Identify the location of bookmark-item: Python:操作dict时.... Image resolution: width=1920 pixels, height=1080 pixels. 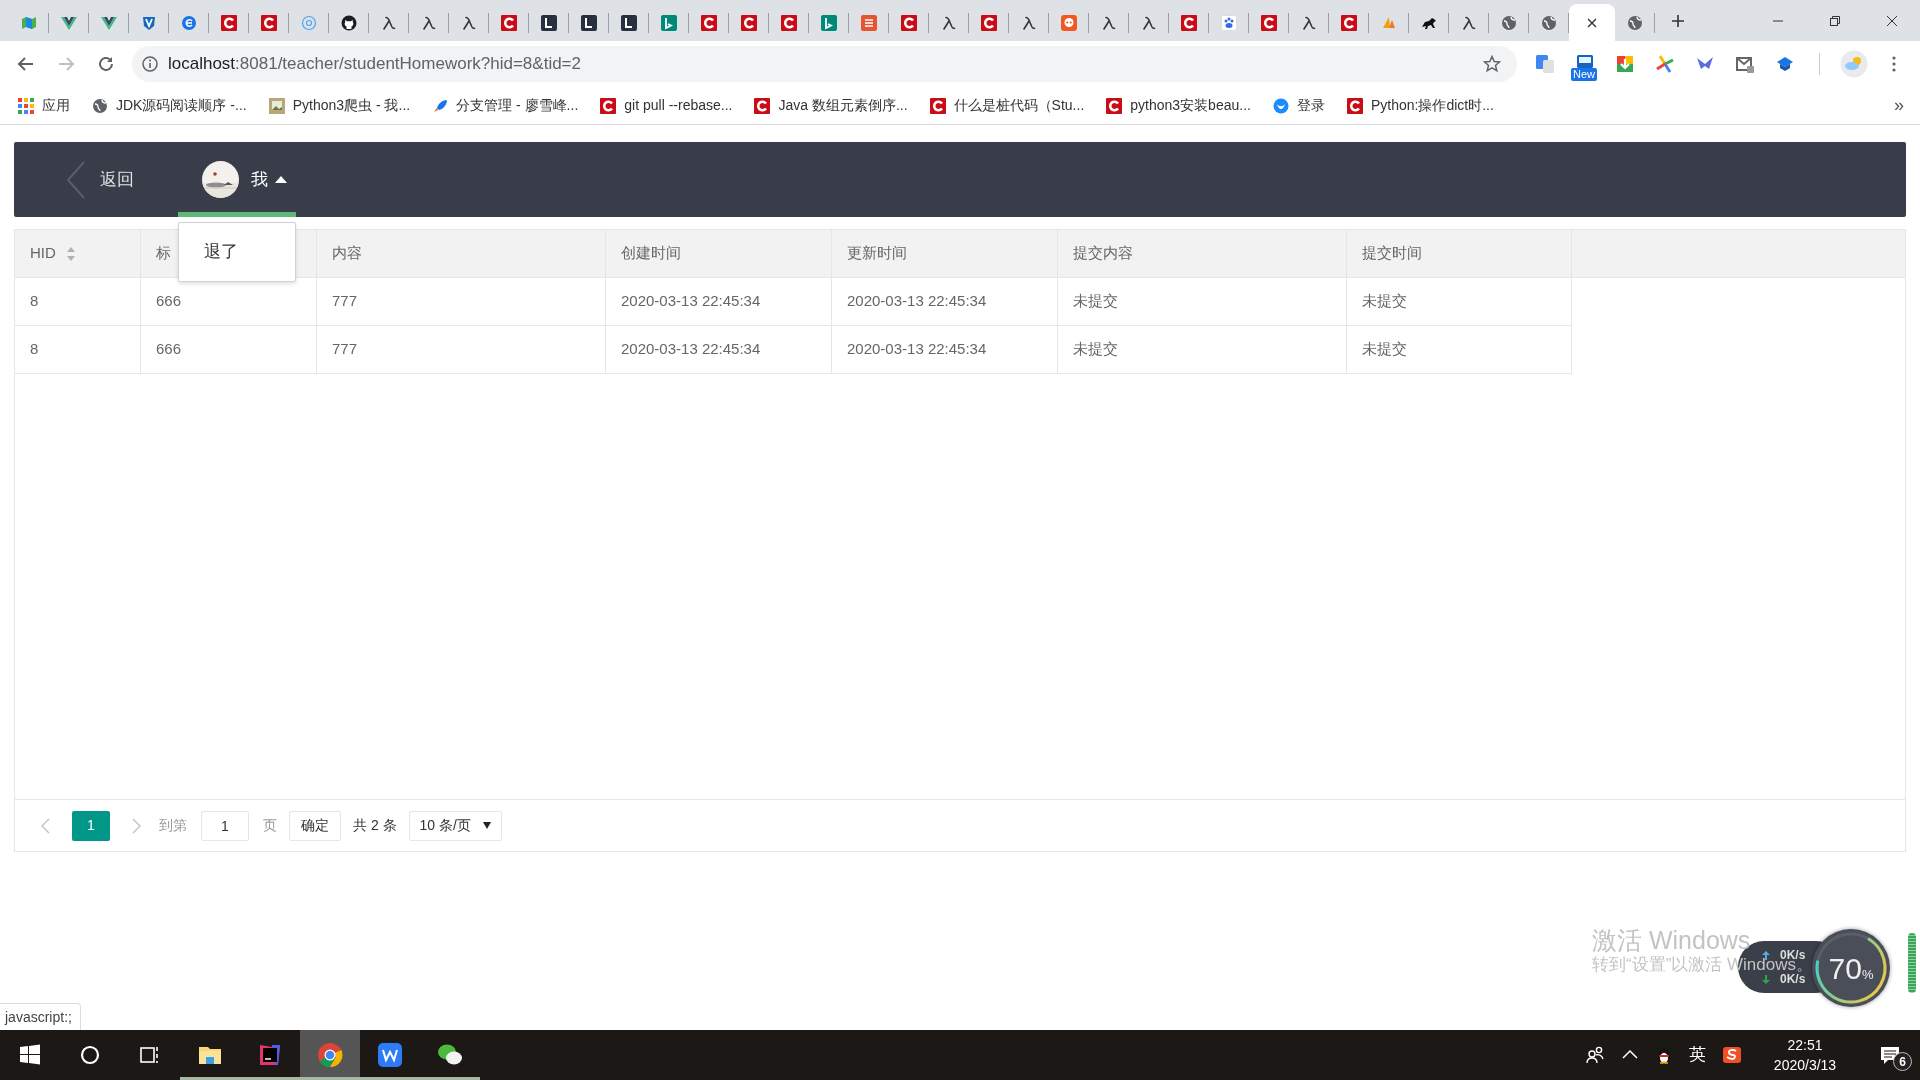
(1420, 105).